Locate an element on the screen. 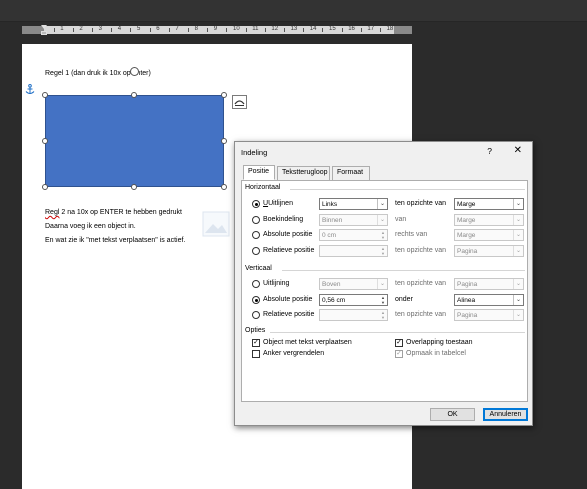 Image resolution: width=587 pixels, height=489 pixels. text-line-2: Regl 2 na 10x op ENTER te hebben gedrukt is located at coordinates (113, 212).